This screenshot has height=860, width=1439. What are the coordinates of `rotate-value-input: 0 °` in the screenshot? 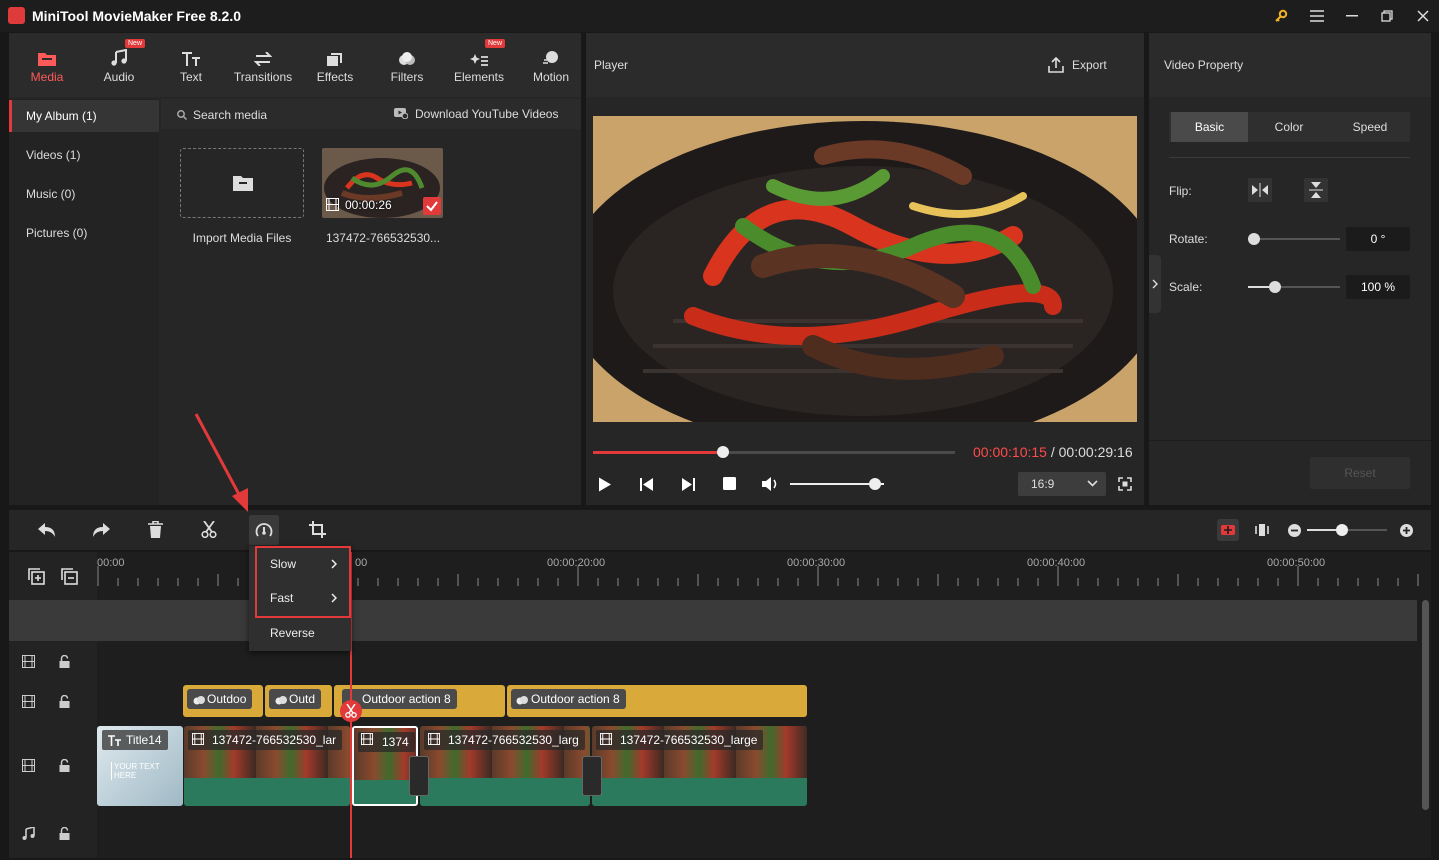 It's located at (1378, 239).